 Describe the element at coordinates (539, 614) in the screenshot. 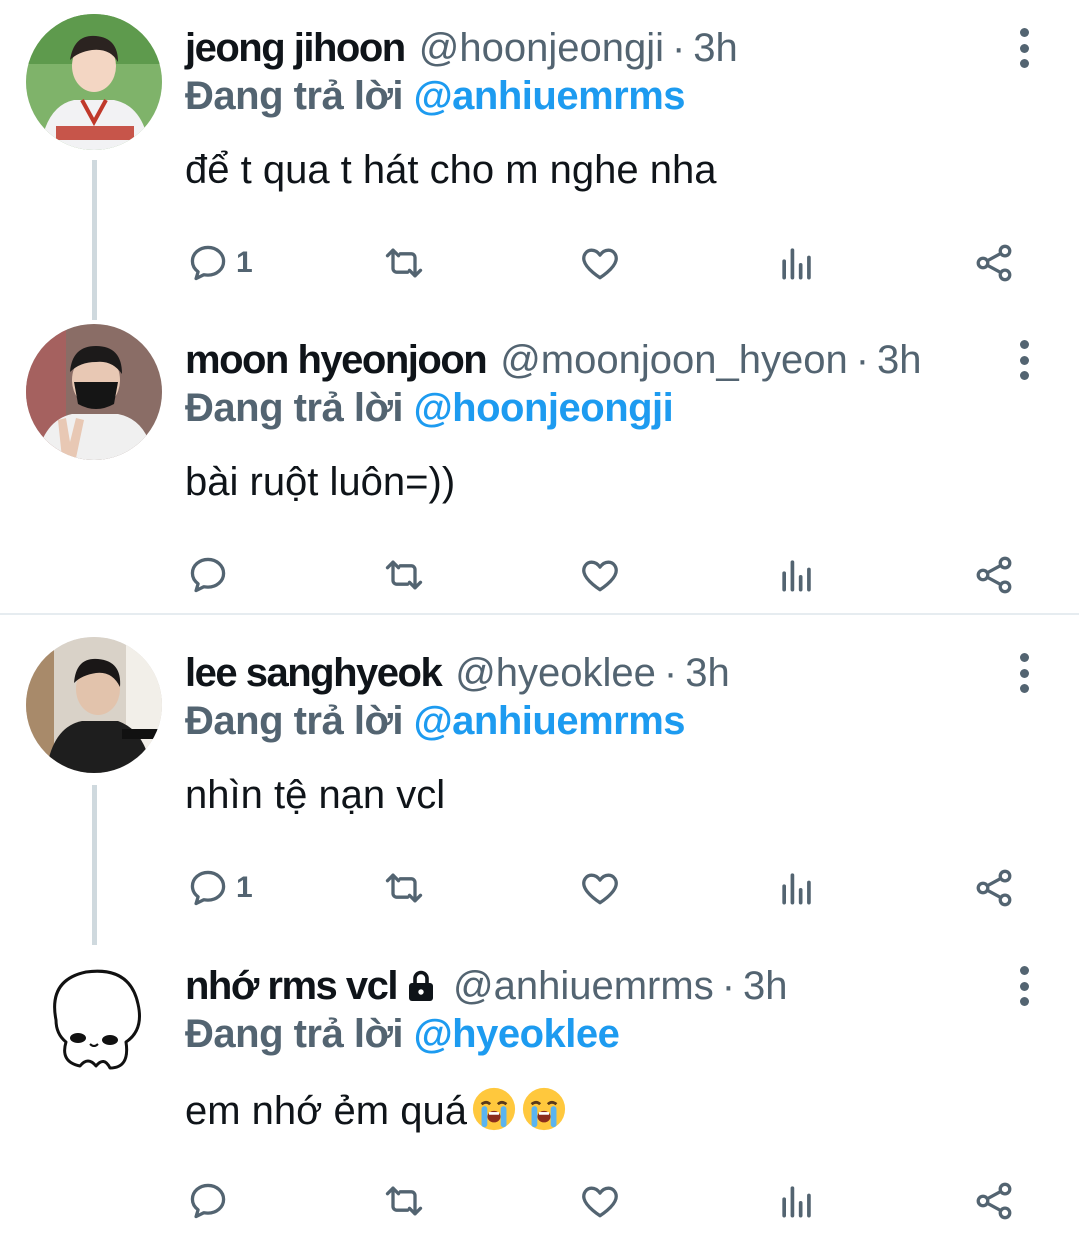

I see `divider` at that location.